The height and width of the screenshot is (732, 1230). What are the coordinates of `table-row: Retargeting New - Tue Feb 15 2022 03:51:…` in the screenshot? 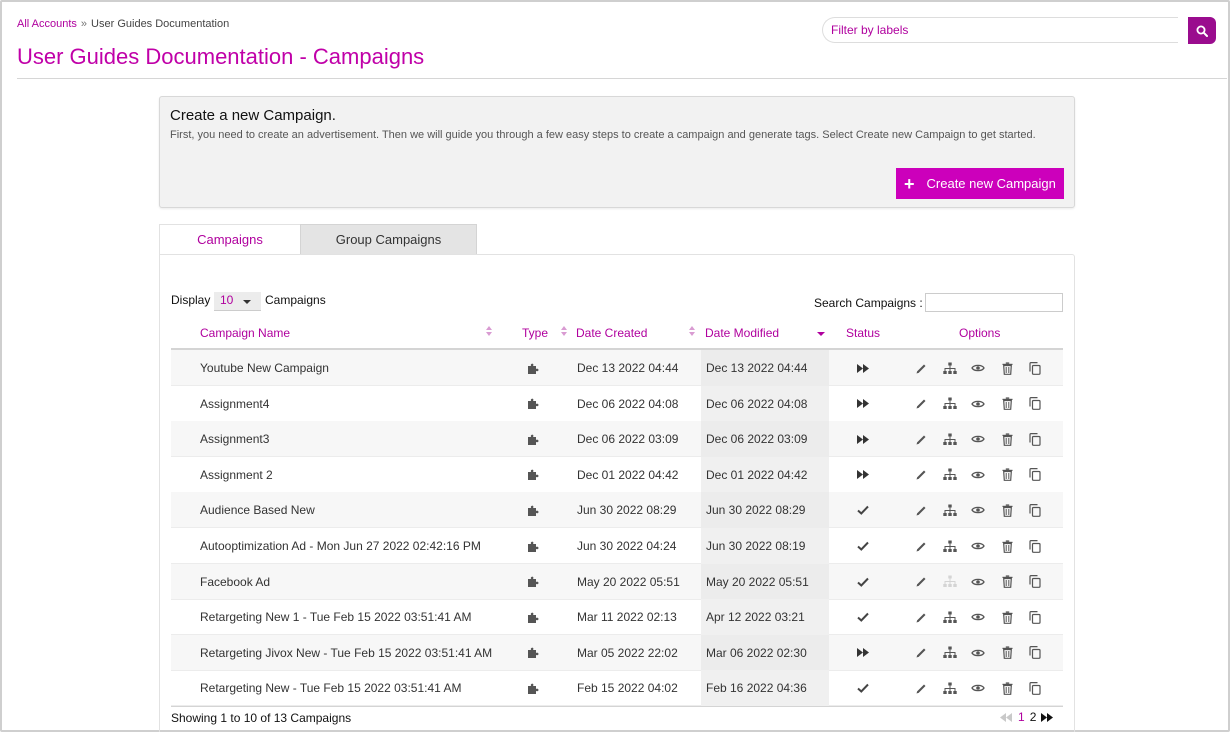 It's located at (617, 688).